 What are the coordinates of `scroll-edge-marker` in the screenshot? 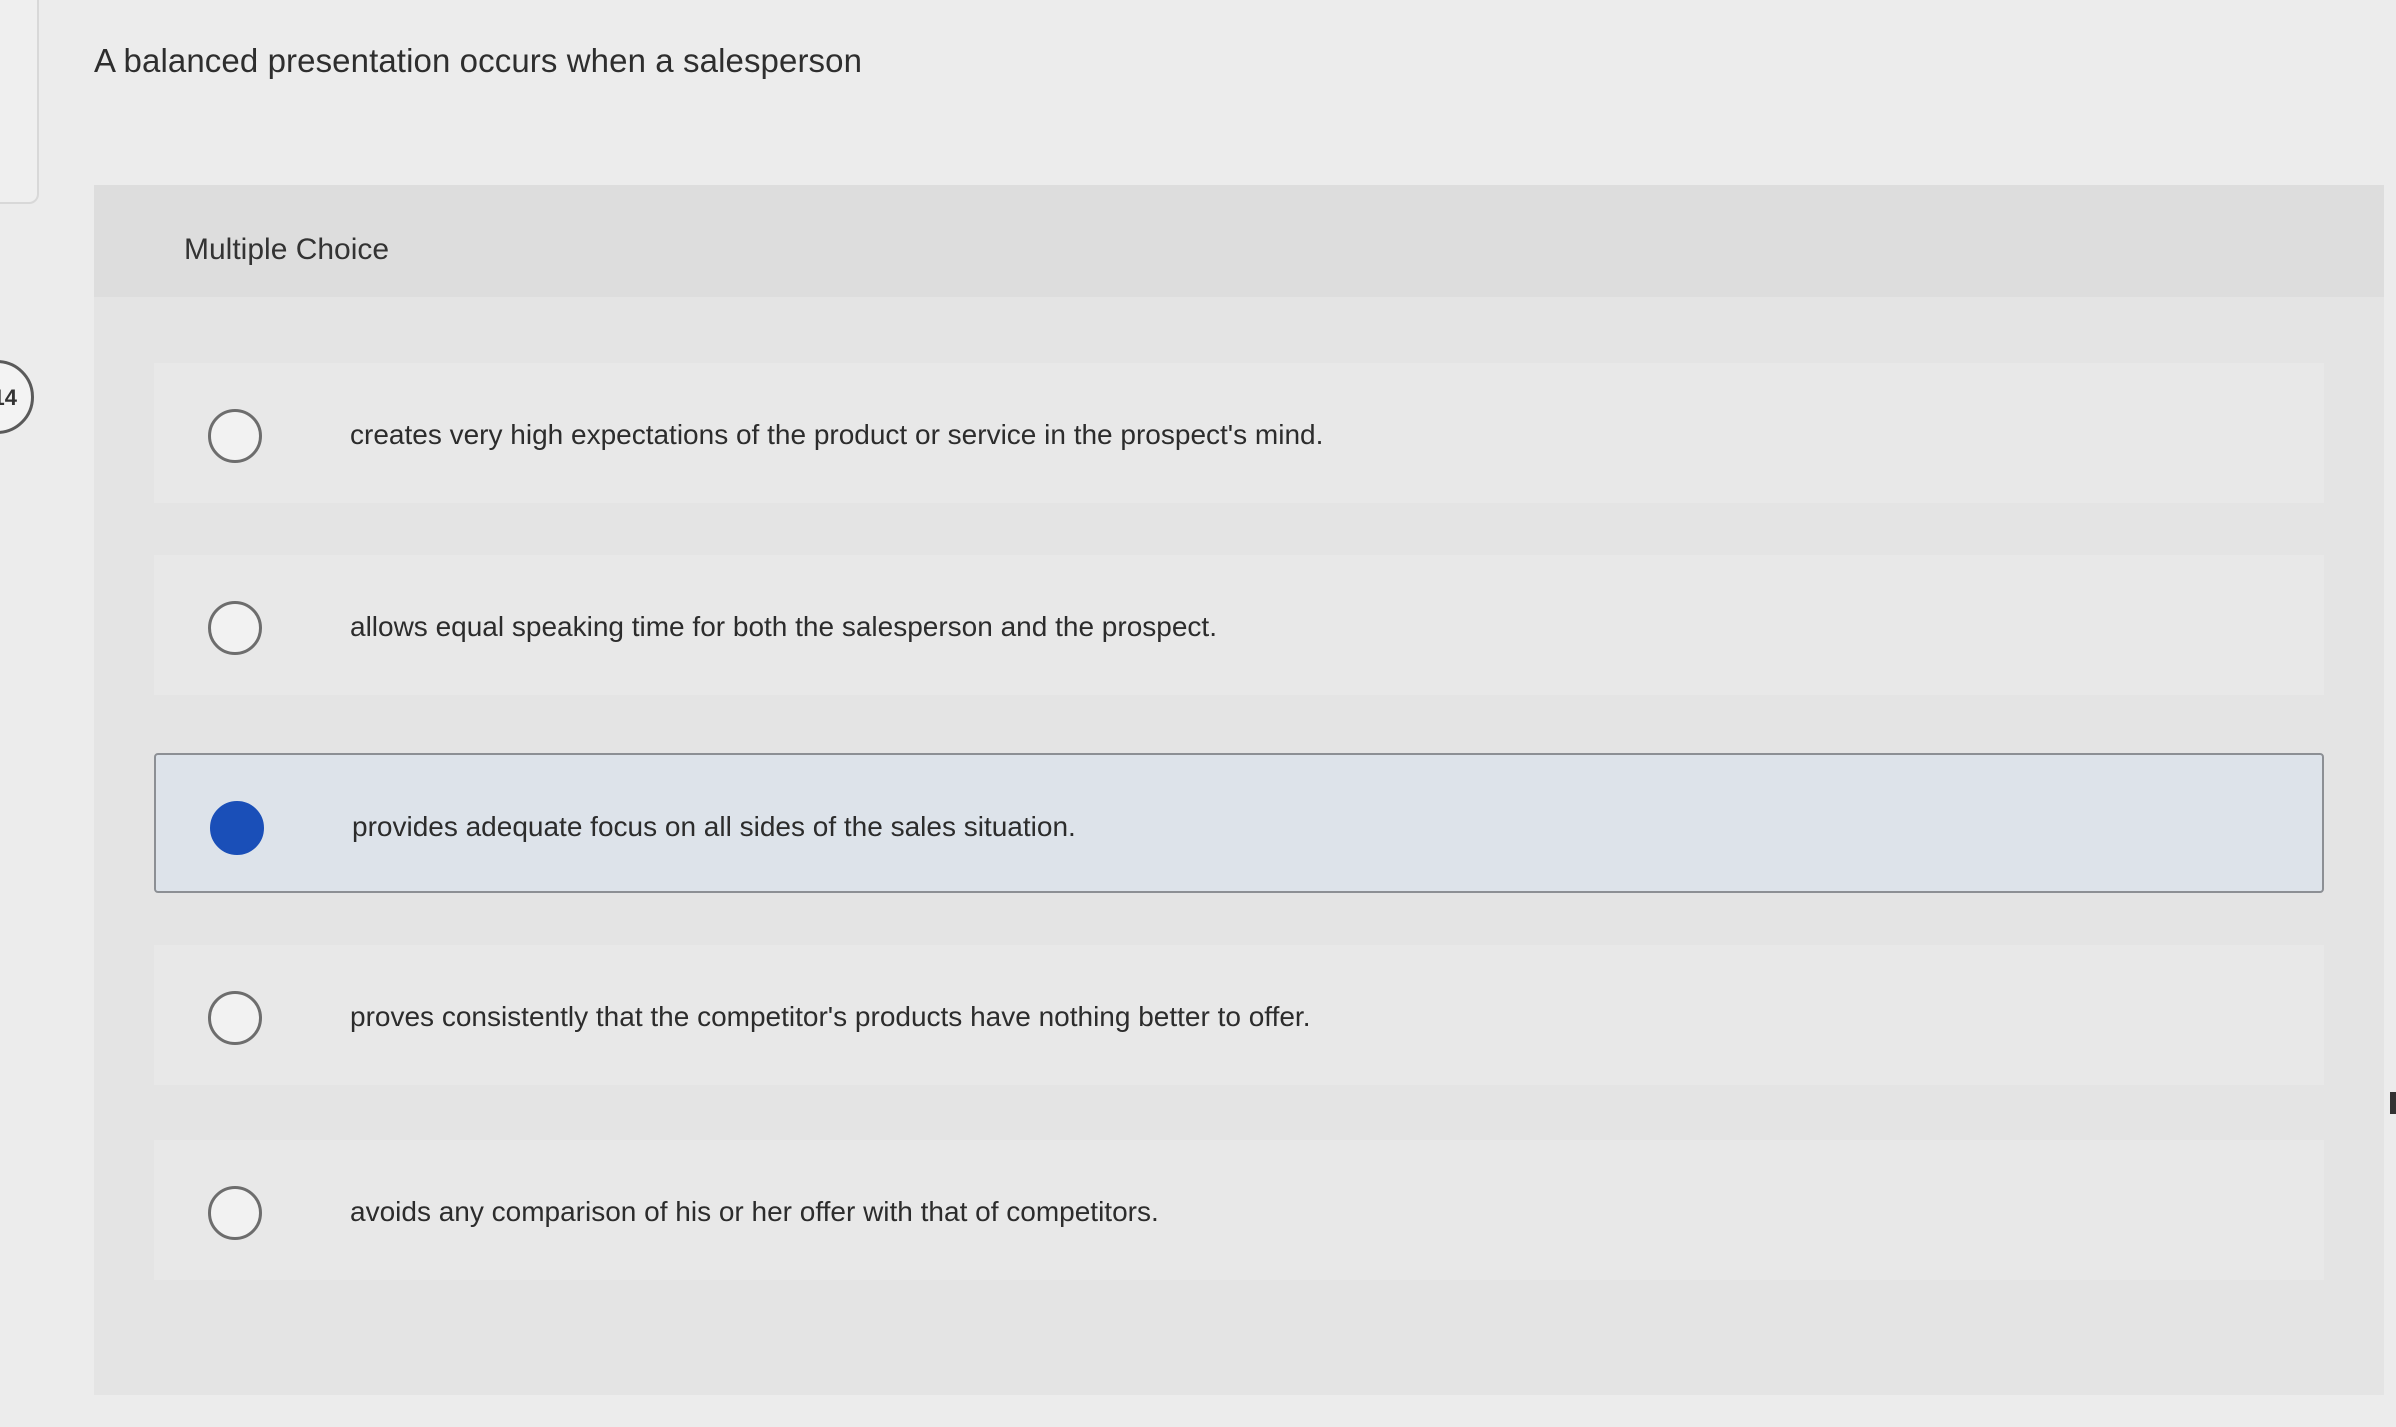 It's located at (2393, 1103).